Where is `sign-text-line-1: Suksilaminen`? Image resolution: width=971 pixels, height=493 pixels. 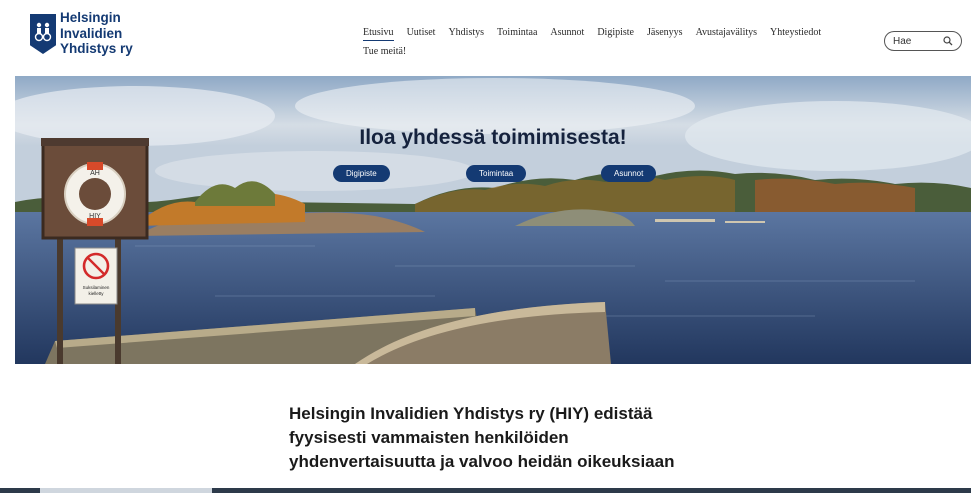
sign-text-line-1: Suksilaminen is located at coordinates (96, 287).